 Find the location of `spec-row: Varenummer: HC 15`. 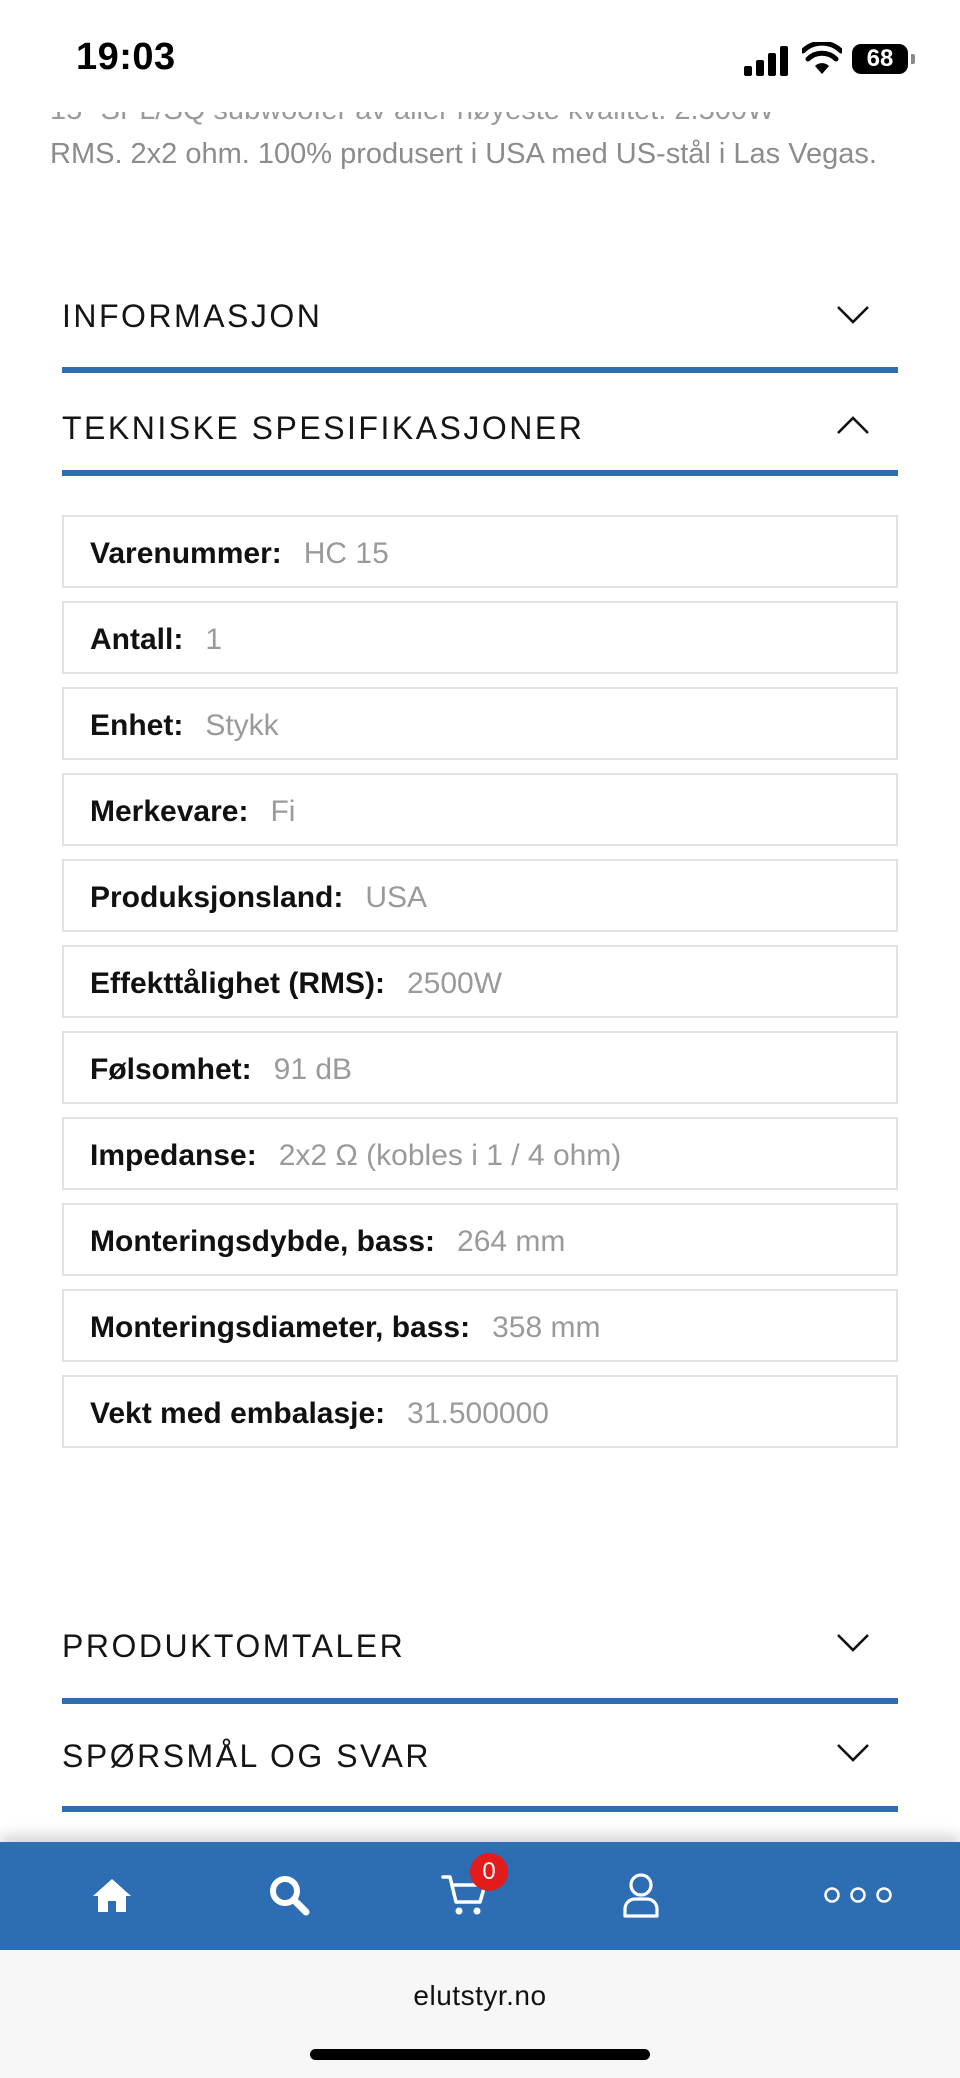

spec-row: Varenummer: HC 15 is located at coordinates (480, 551).